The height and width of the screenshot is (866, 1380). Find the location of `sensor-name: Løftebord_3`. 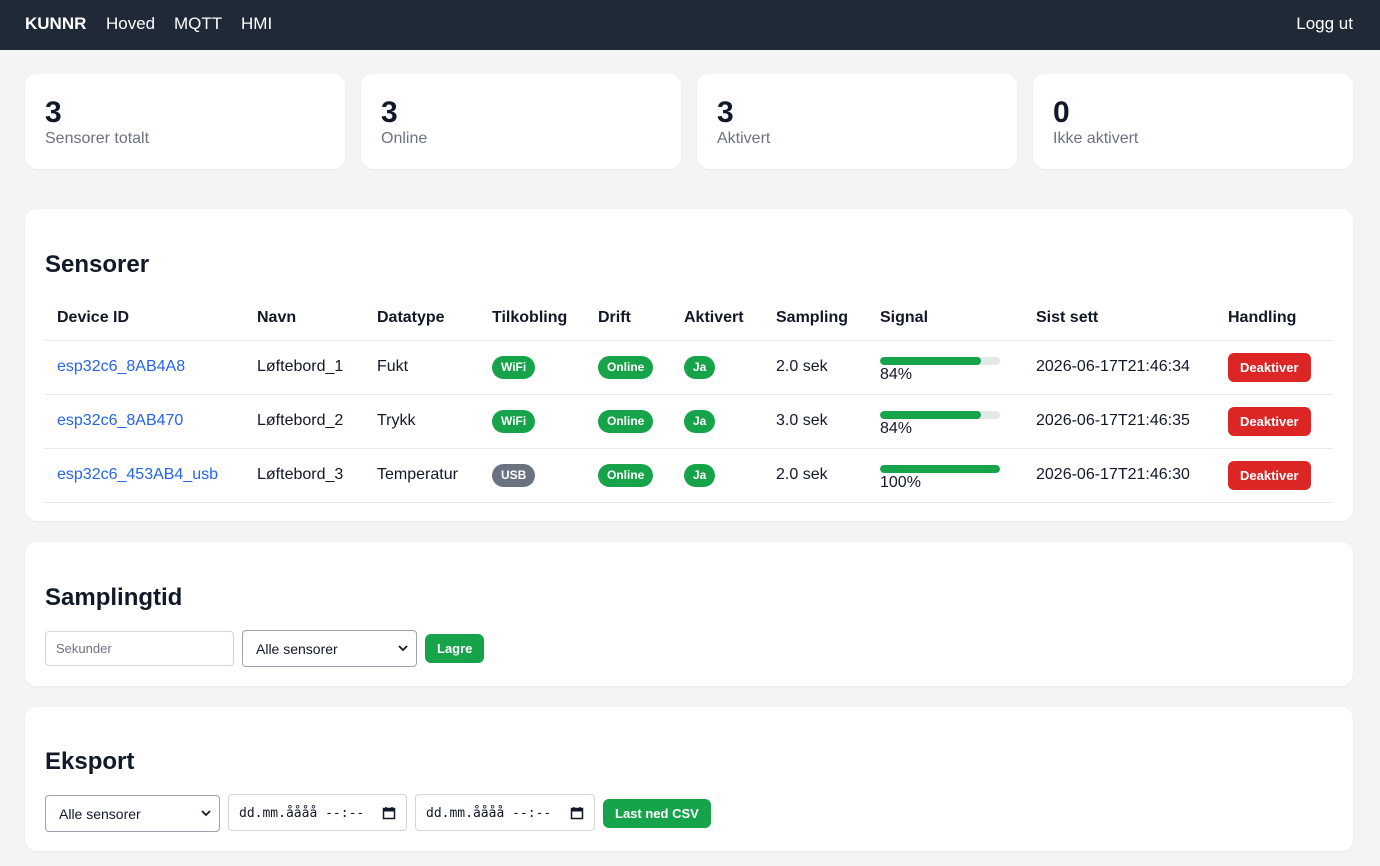

sensor-name: Løftebord_3 is located at coordinates (305, 475).